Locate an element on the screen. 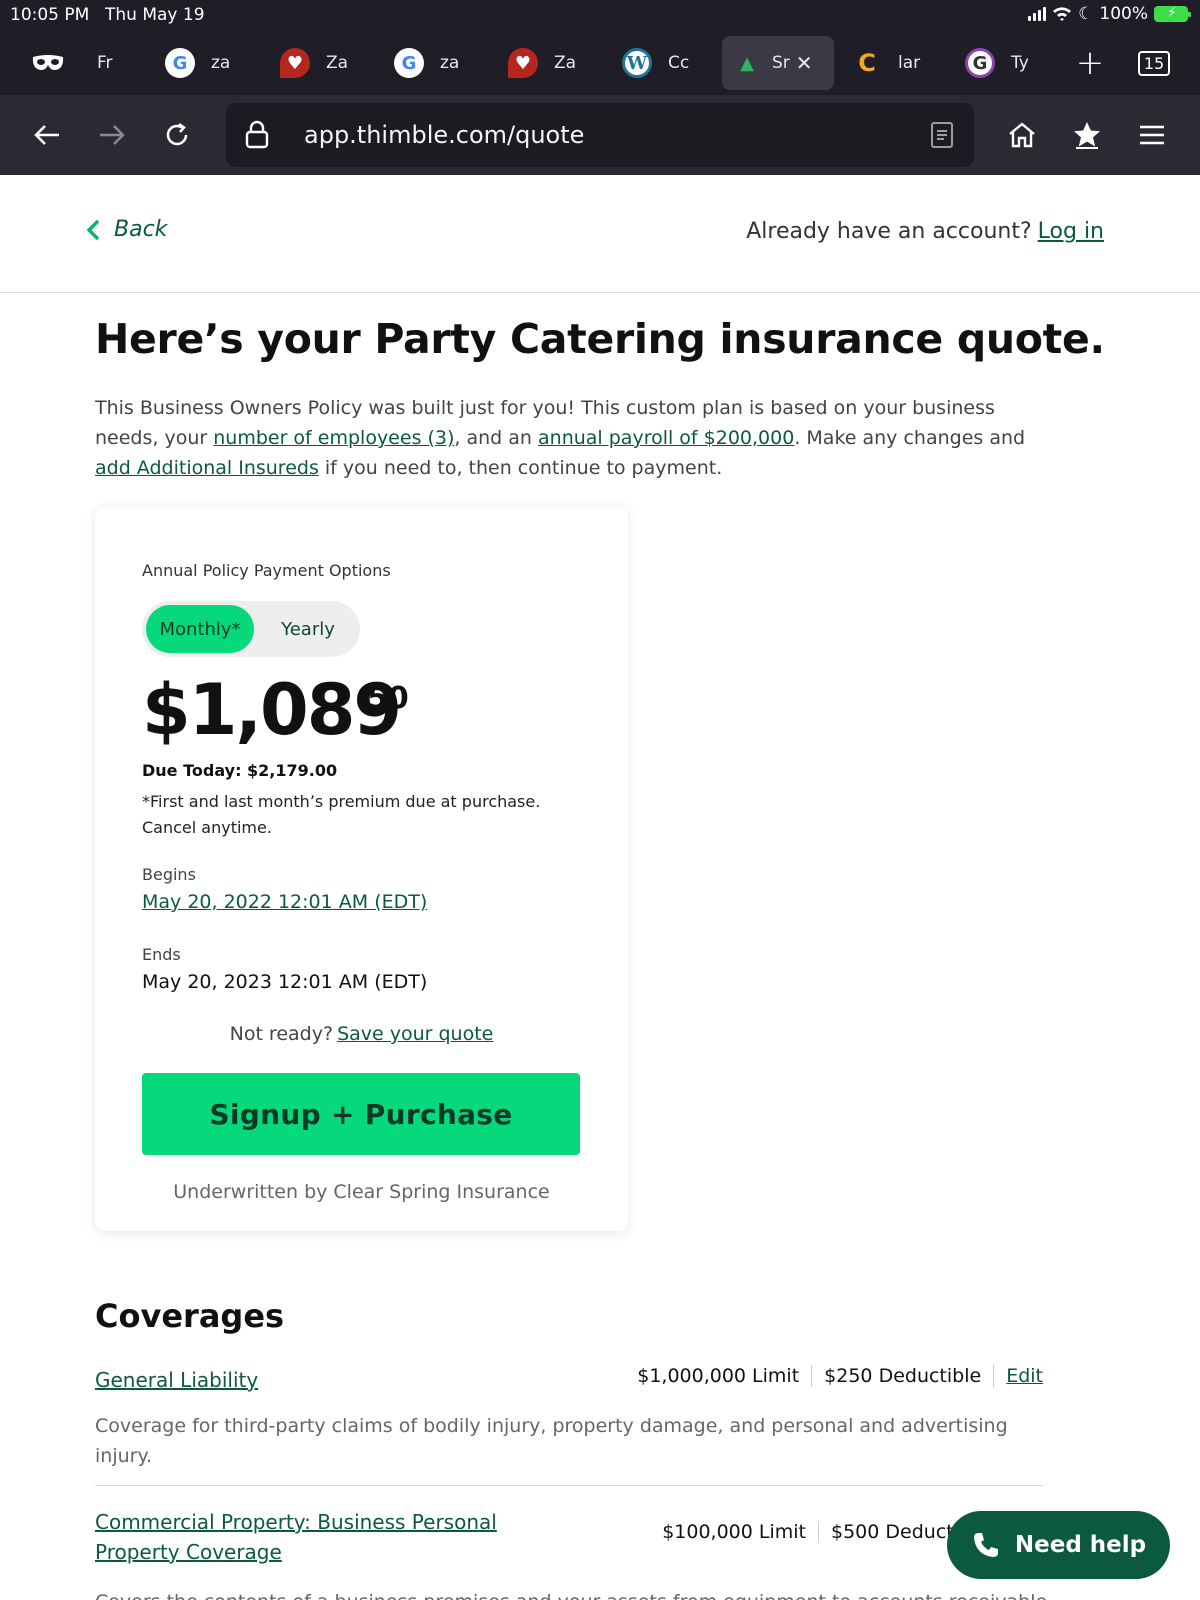  tab-2: G za is located at coordinates (197, 63).